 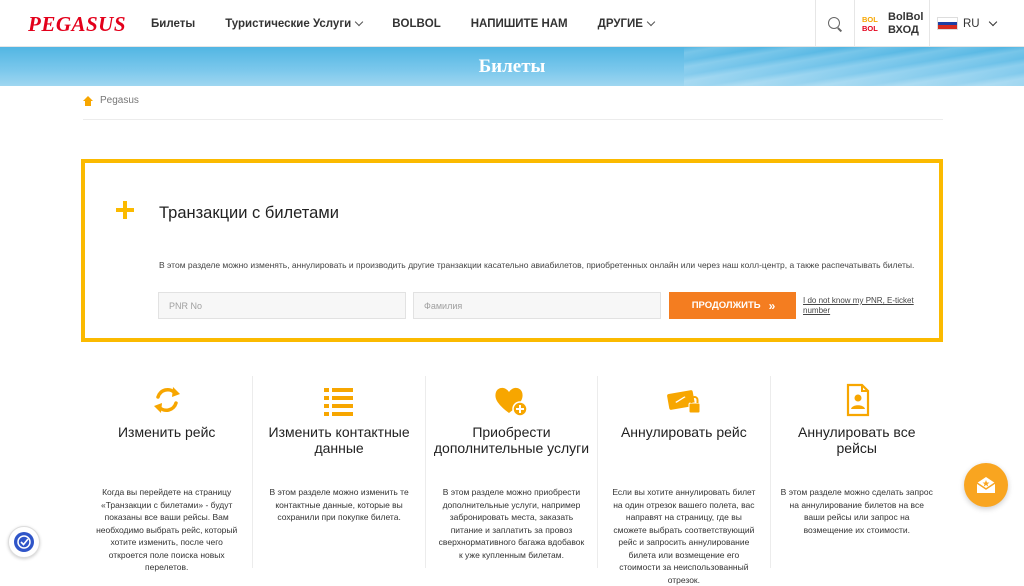 I want to click on feature-title: Аннулировать все рейсы, so click(x=857, y=440).